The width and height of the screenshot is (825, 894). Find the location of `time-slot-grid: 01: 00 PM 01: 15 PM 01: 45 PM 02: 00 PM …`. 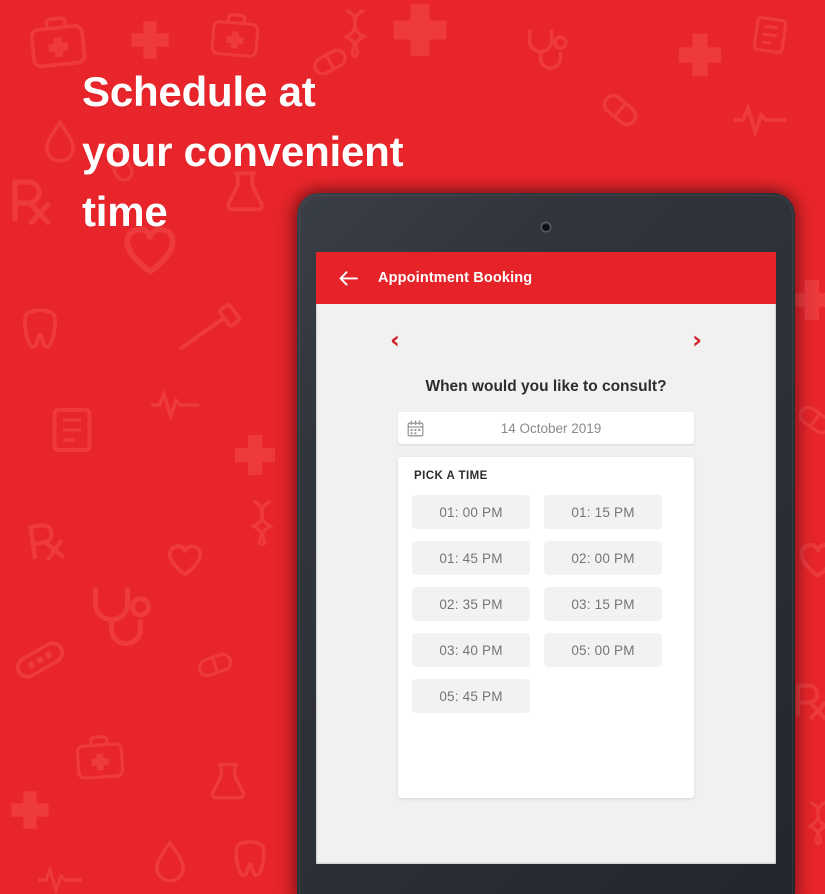

time-slot-grid: 01: 00 PM 01: 15 PM 01: 45 PM 02: 00 PM … is located at coordinates (546, 604).